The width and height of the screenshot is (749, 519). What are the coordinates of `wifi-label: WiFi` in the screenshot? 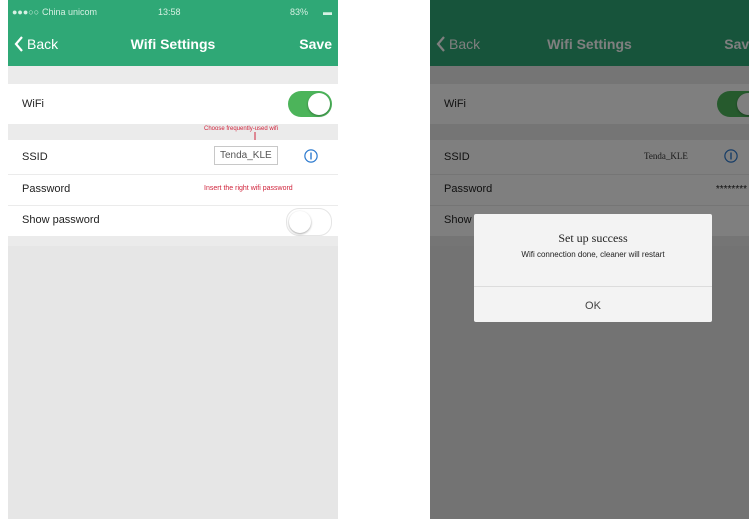 It's located at (33, 104).